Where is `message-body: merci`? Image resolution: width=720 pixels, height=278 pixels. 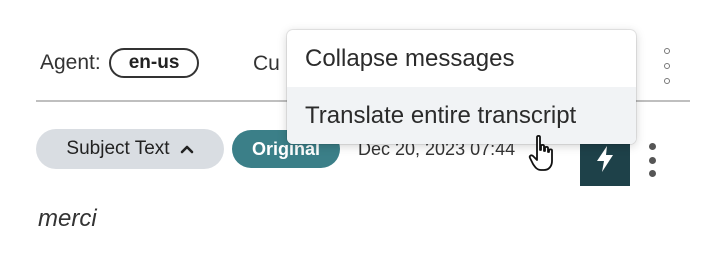 message-body: merci is located at coordinates (67, 218).